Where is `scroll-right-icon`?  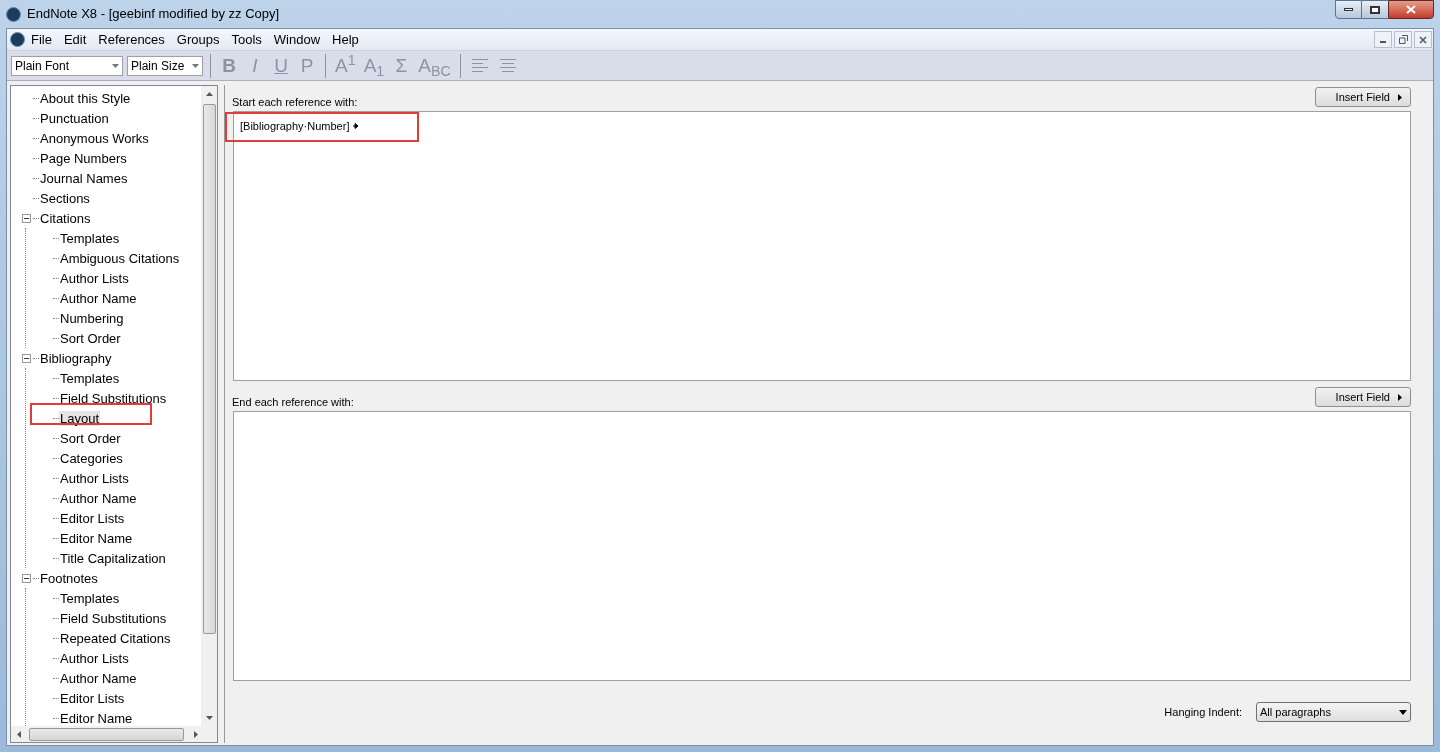 scroll-right-icon is located at coordinates (196, 734).